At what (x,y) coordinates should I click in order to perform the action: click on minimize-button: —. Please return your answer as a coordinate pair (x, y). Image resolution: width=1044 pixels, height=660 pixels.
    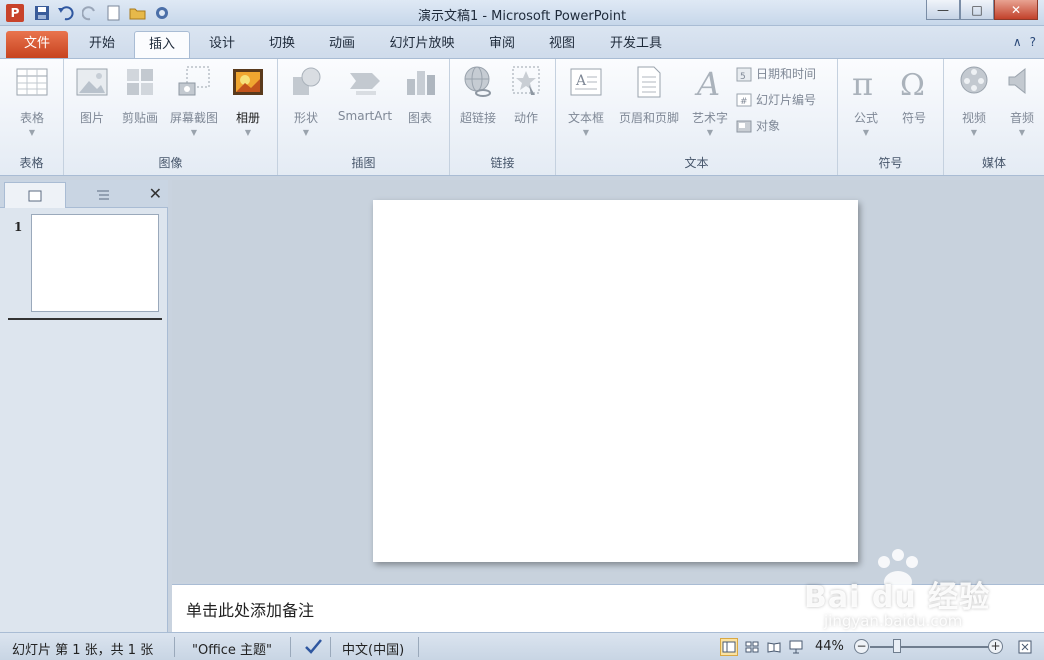
    Looking at the image, I should click on (943, 10).